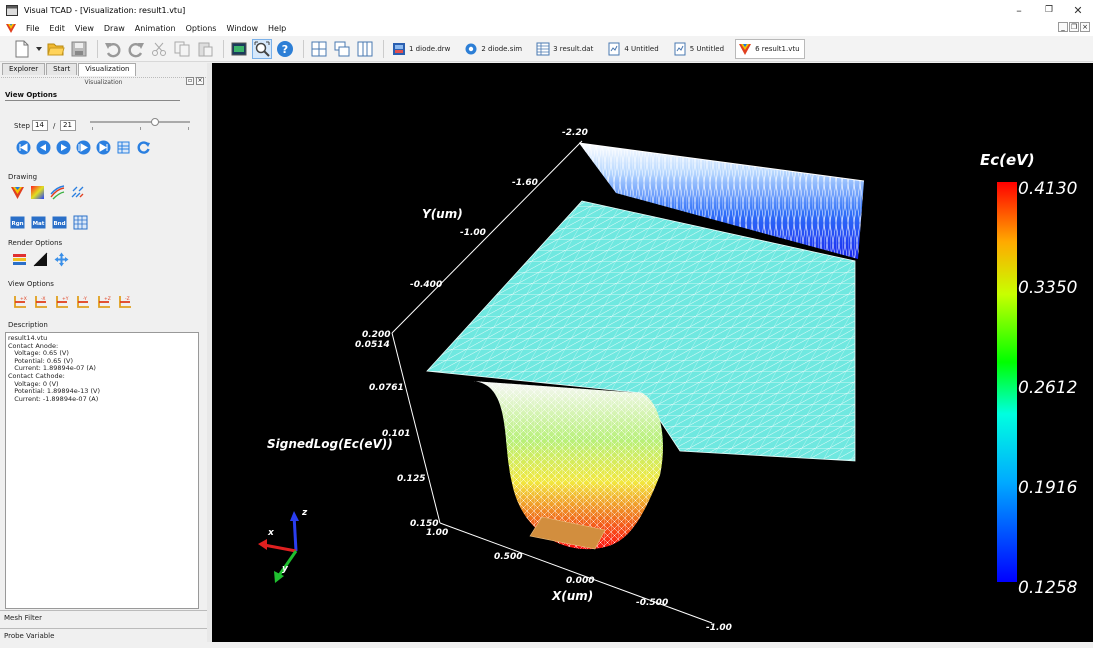  What do you see at coordinates (1078, 10) in the screenshot?
I see `close-button: ✕` at bounding box center [1078, 10].